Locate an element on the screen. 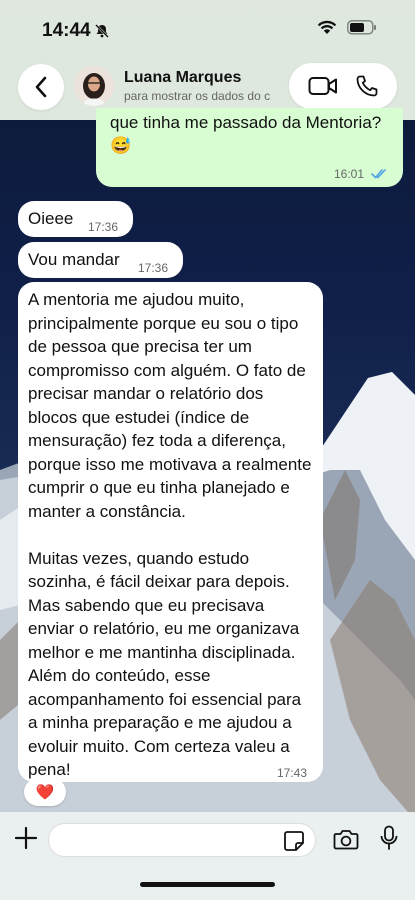 The width and height of the screenshot is (415, 900). bell-slash-icon is located at coordinates (102, 31).